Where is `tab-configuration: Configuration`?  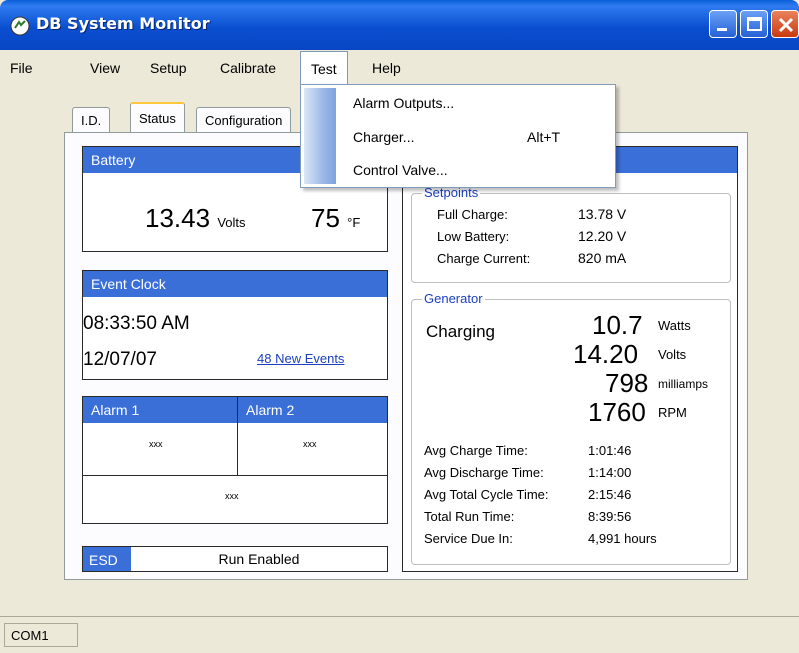
tab-configuration: Configuration is located at coordinates (244, 120).